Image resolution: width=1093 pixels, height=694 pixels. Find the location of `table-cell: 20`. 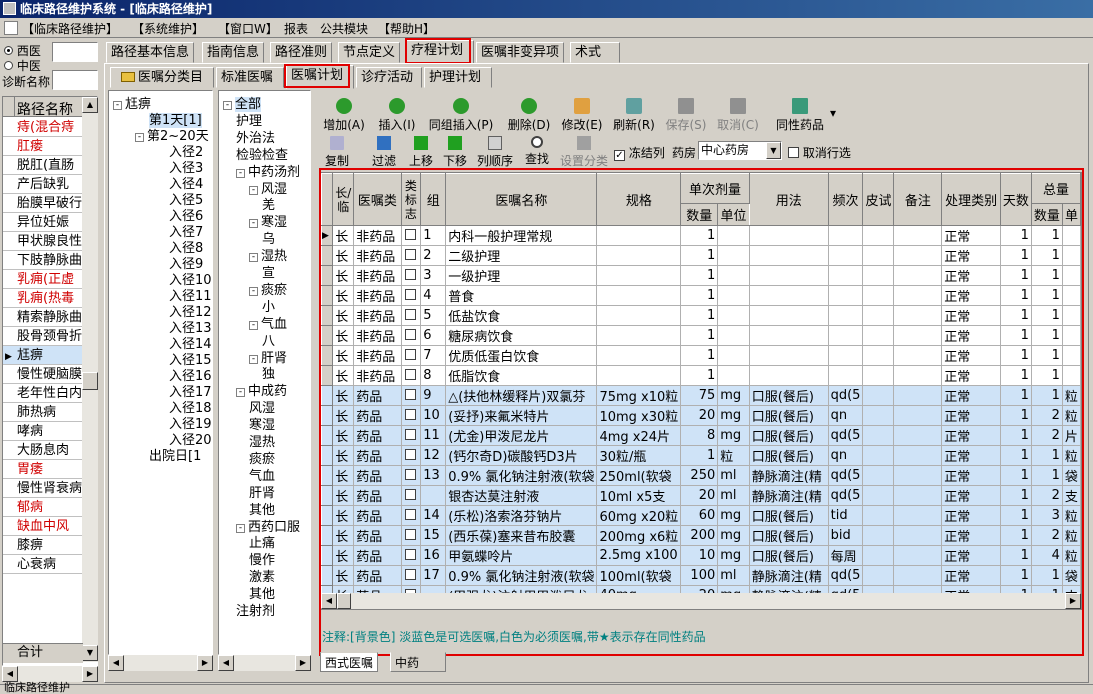

table-cell: 20 is located at coordinates (699, 415).